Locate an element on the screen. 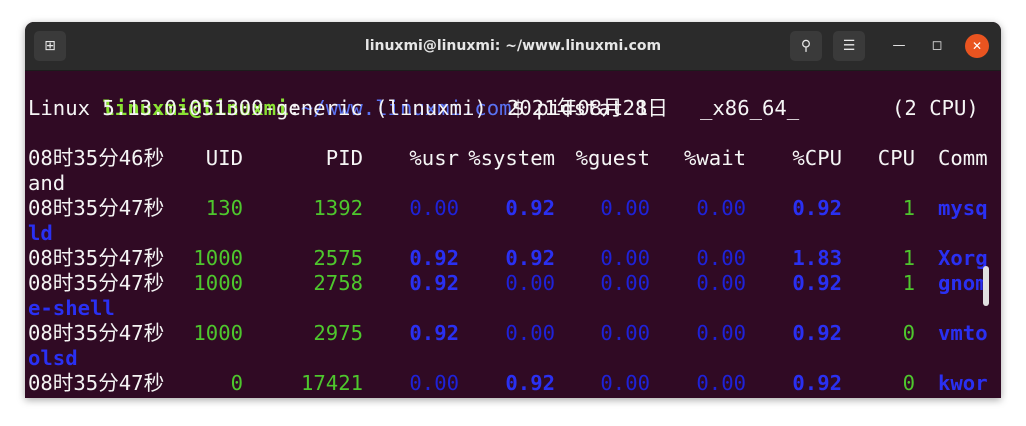 The image size is (1026, 426). header-cpu-pct: %CPU is located at coordinates (817, 158).